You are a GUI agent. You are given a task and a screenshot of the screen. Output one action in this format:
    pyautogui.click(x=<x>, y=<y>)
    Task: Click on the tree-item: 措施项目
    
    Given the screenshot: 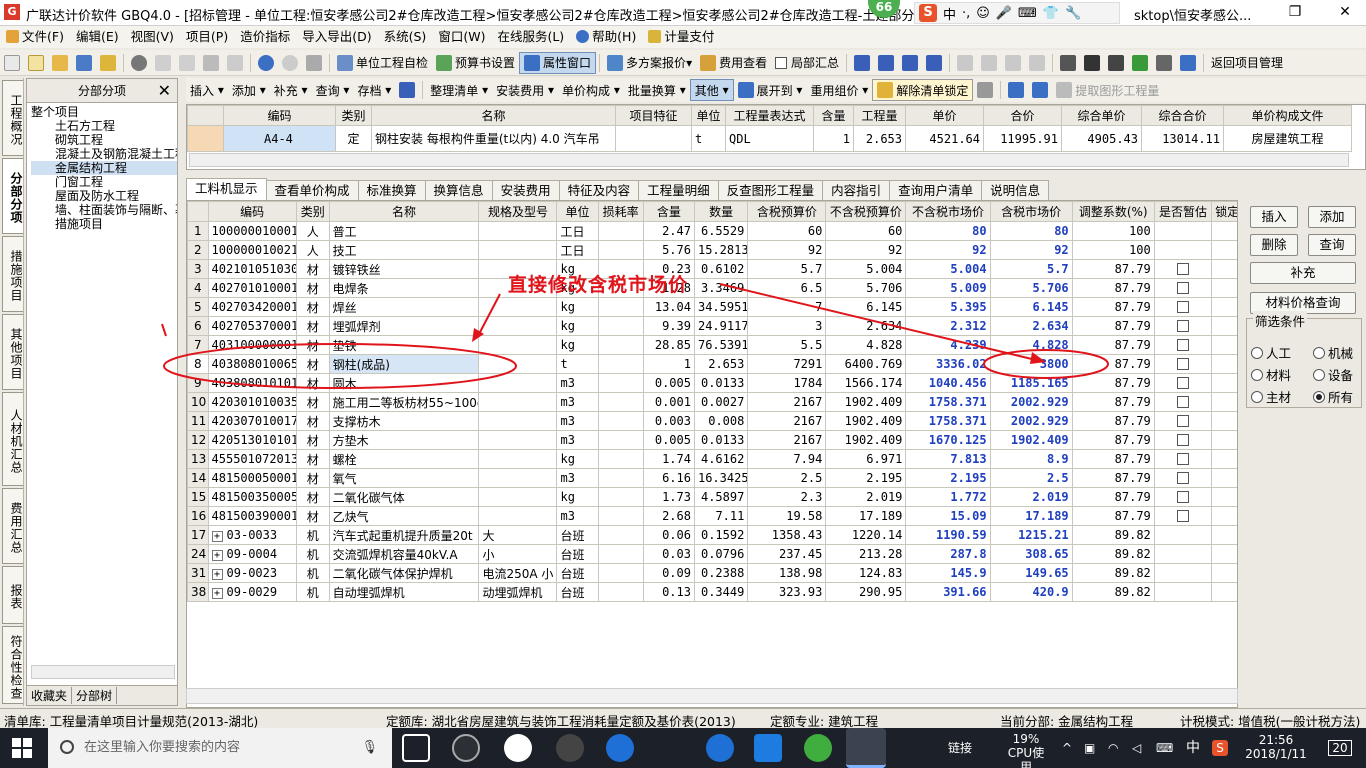 What is the action you would take?
    pyautogui.click(x=104, y=224)
    